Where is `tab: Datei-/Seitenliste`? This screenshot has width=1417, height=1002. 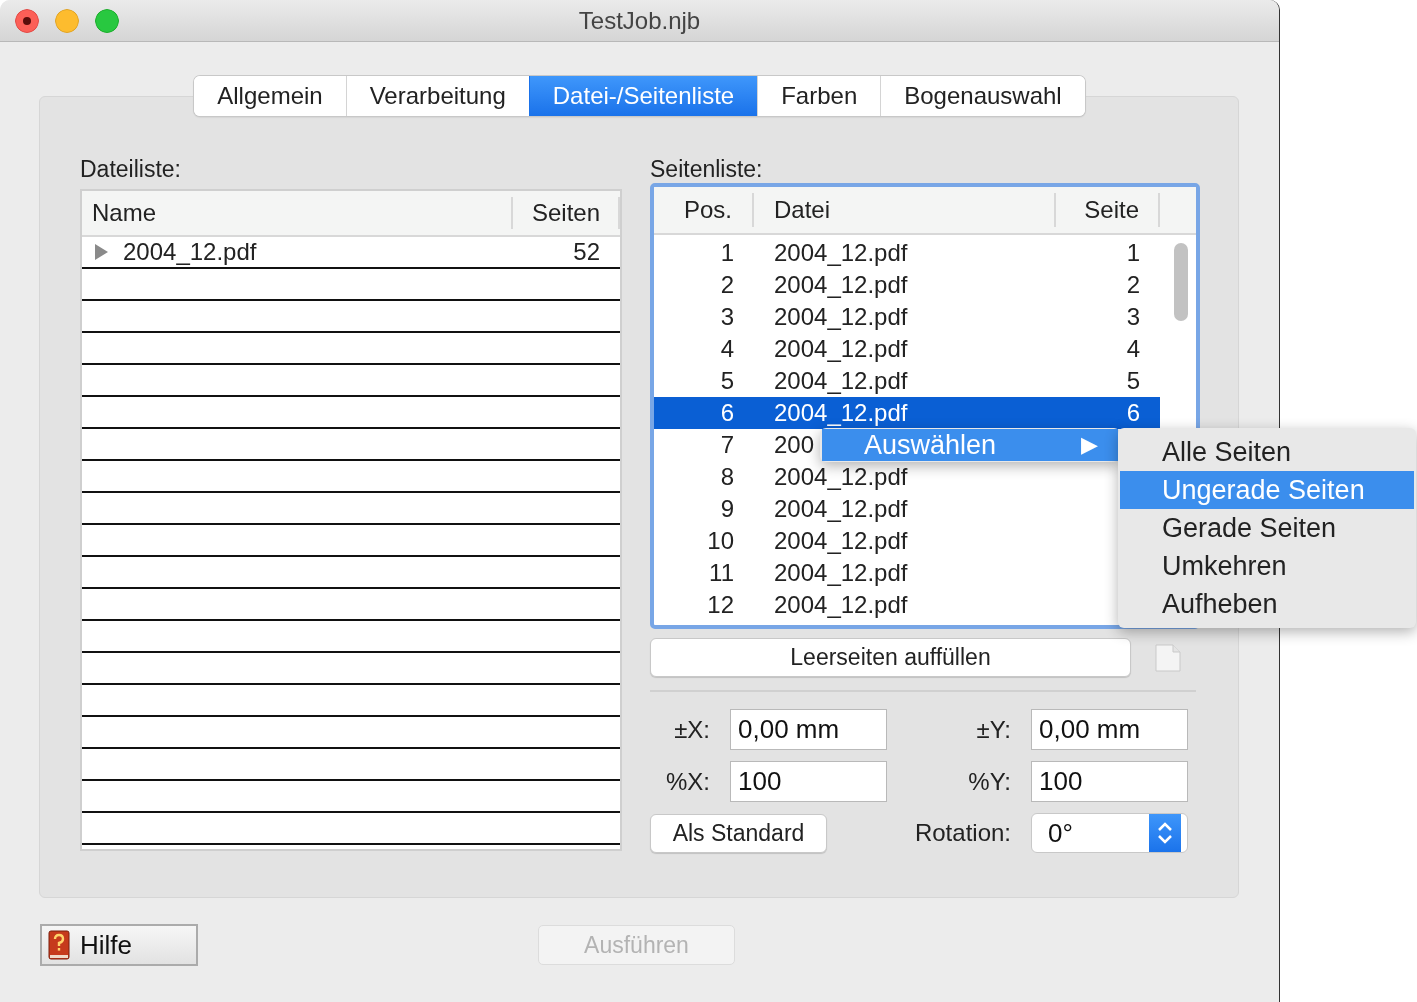 tab: Datei-/Seitenliste is located at coordinates (643, 96).